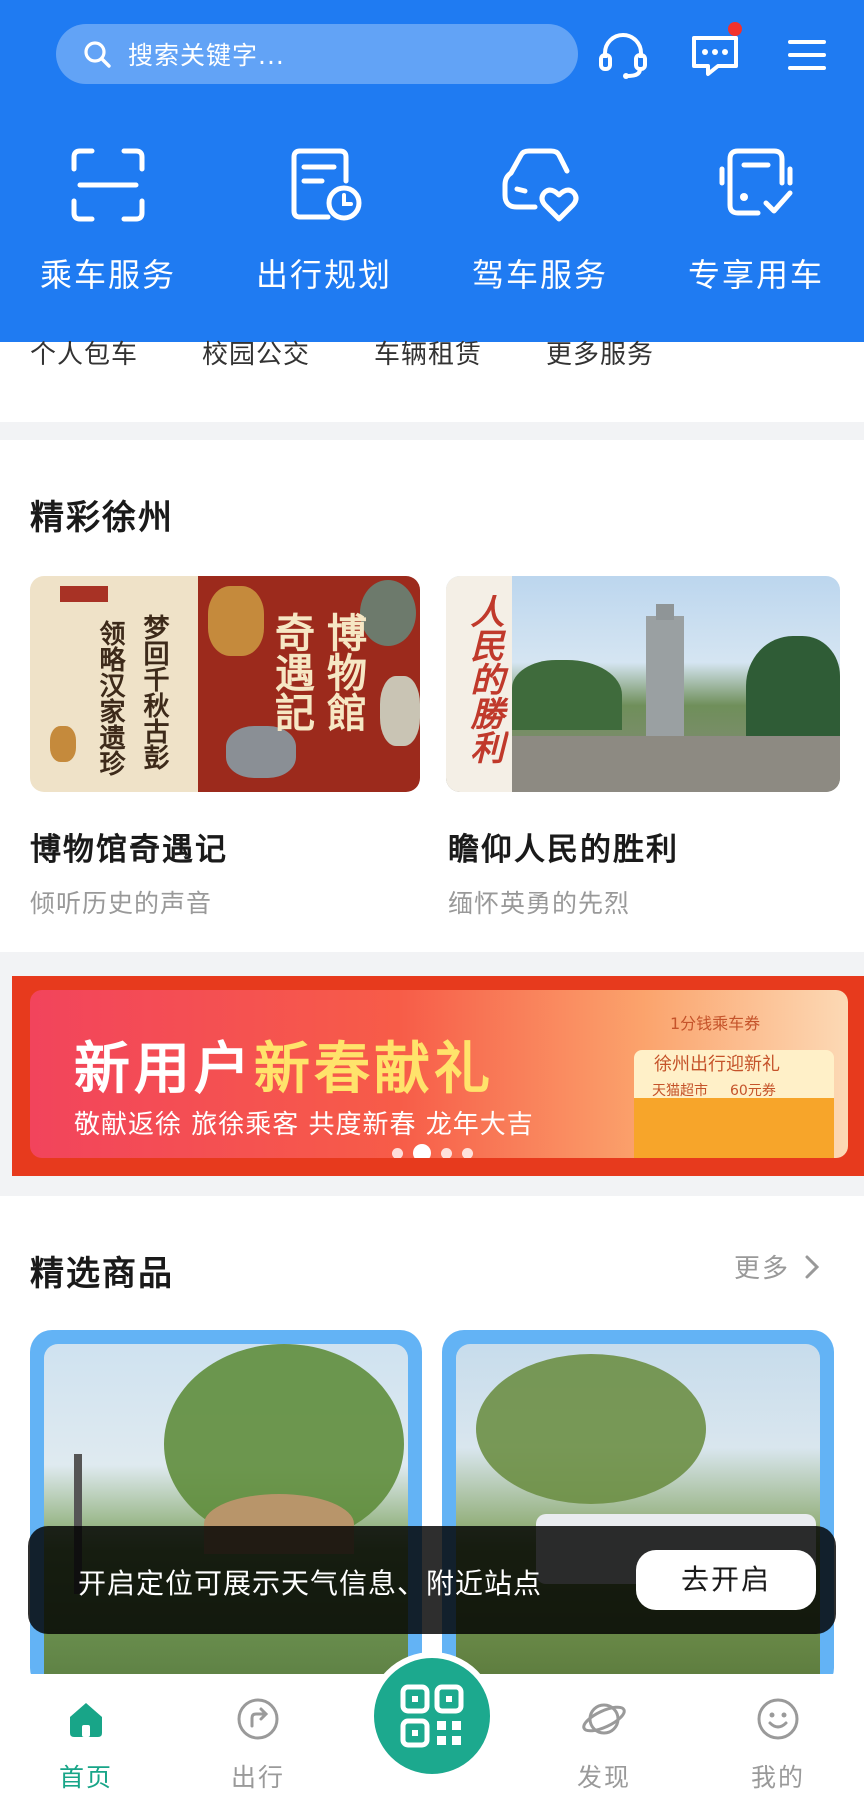  I want to click on customer-service-button, so click(623, 55).